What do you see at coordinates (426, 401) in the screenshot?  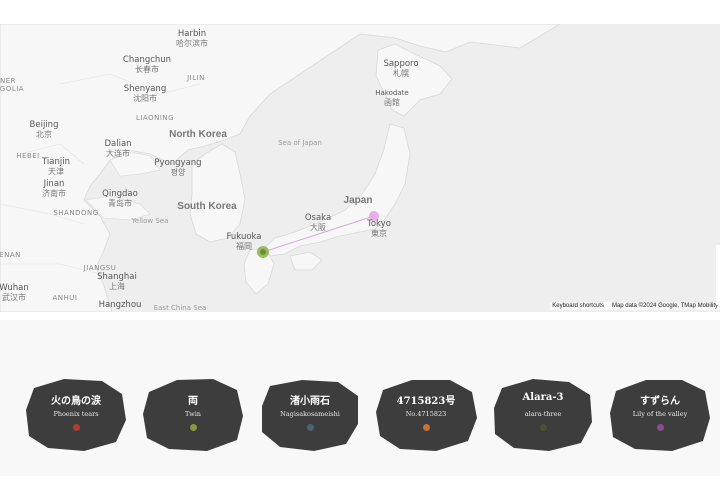 I see `card-name: 4715823号` at bounding box center [426, 401].